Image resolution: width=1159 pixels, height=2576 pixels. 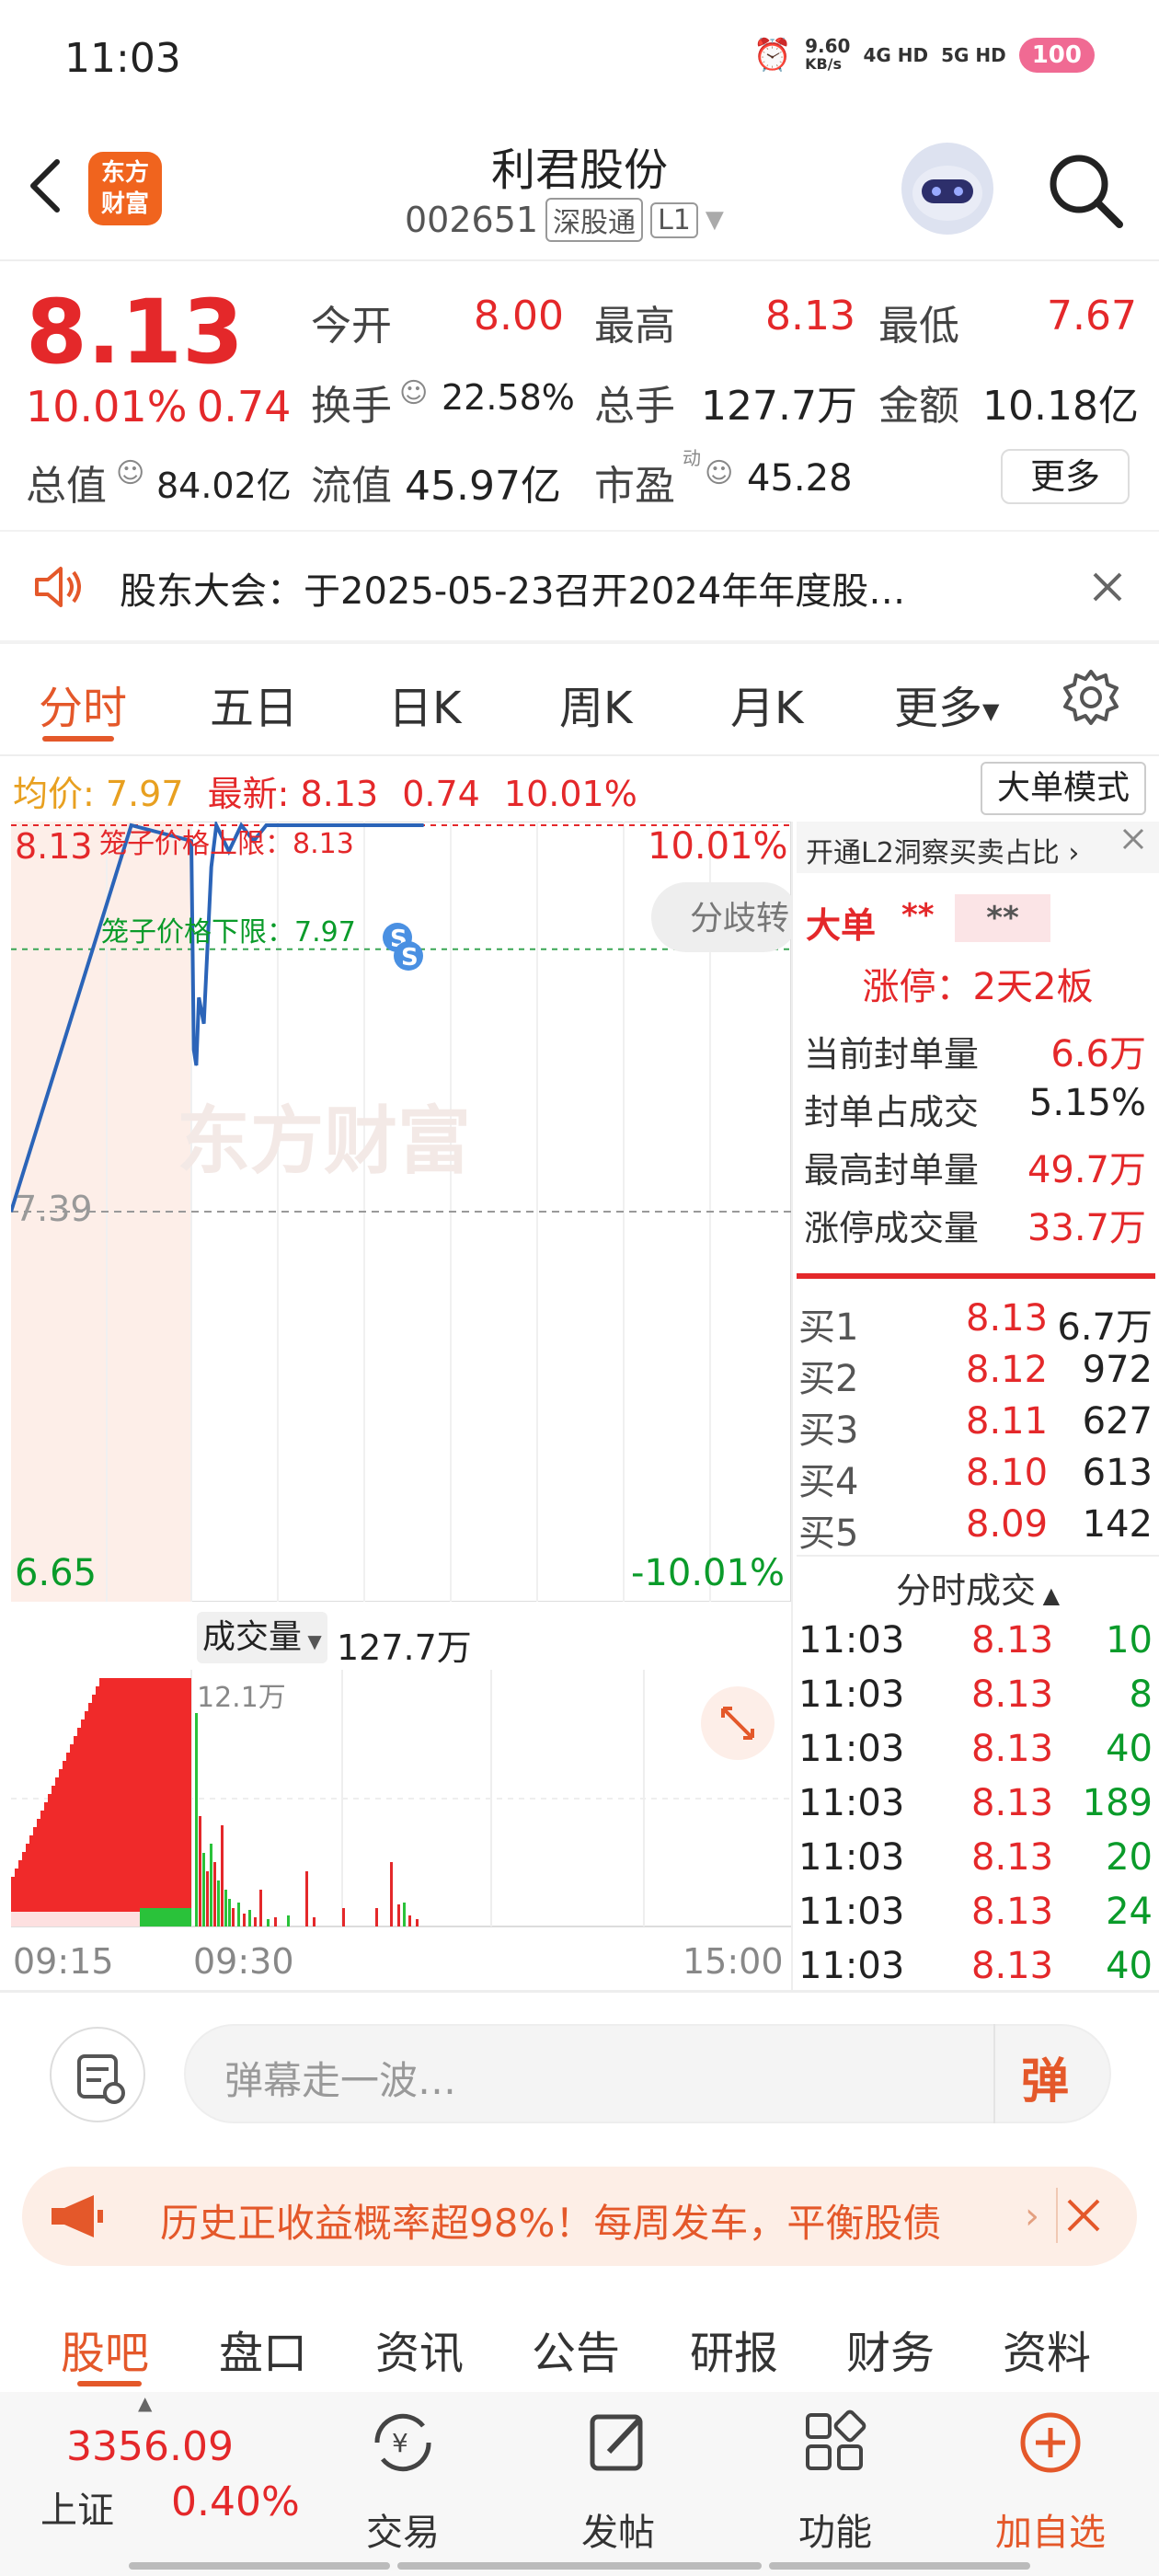 What do you see at coordinates (1129, 1857) in the screenshot?
I see `tick-volume: 20` at bounding box center [1129, 1857].